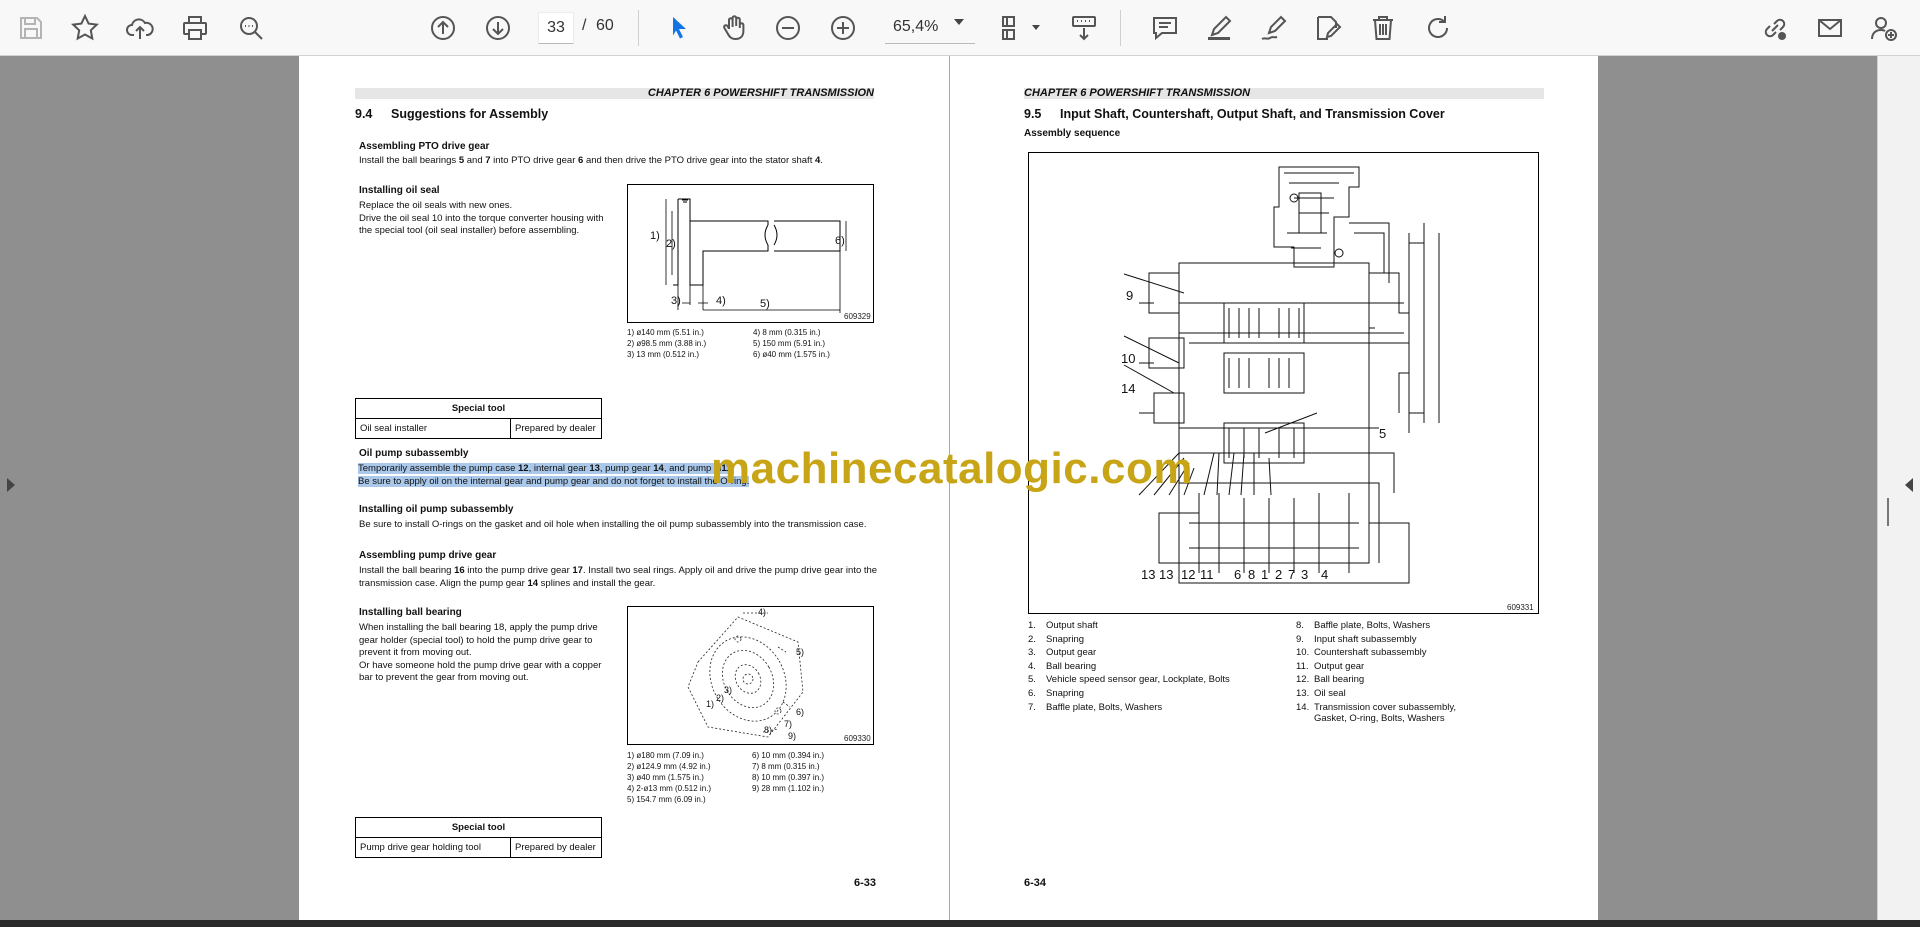 The image size is (1920, 927). I want to click on holding-tool-figure: 4) 5) 3) 2) 1) 6) 7) 8) 9) 609330, so click(750, 675).